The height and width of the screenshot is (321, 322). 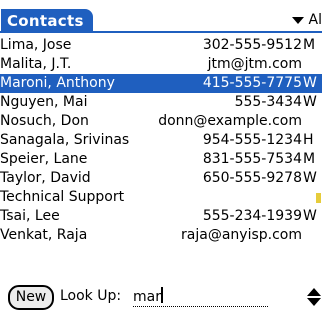 What do you see at coordinates (252, 45) in the screenshot?
I see `contact-info: 302-555-9512` at bounding box center [252, 45].